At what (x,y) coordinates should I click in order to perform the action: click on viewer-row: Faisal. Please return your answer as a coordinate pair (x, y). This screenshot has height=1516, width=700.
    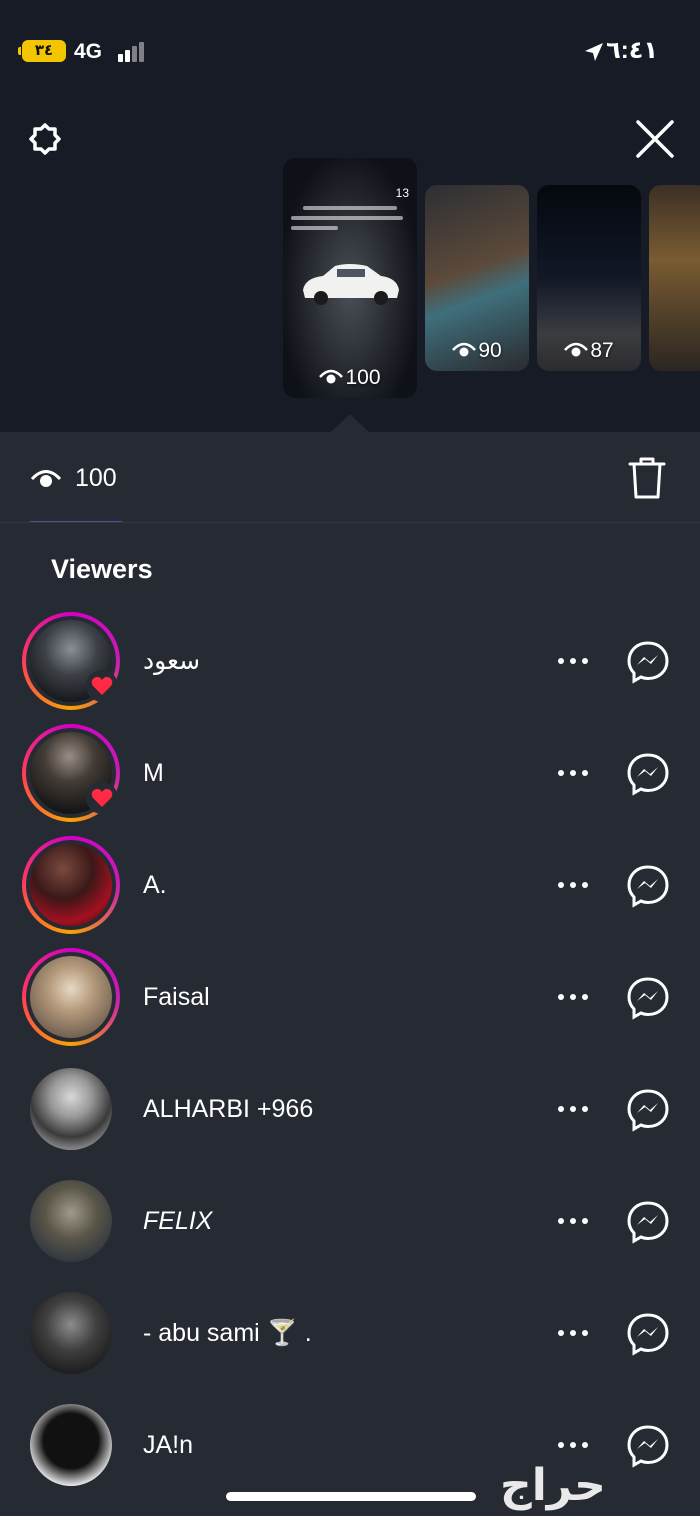
    Looking at the image, I should click on (350, 1004).